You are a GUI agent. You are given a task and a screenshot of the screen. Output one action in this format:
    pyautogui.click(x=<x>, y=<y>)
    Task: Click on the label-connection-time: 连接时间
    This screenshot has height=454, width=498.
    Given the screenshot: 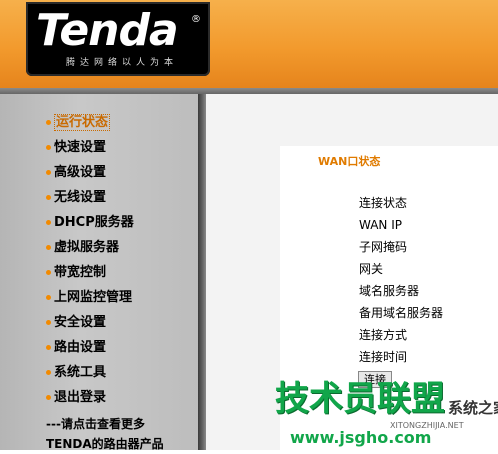 What is the action you would take?
    pyautogui.click(x=383, y=357)
    